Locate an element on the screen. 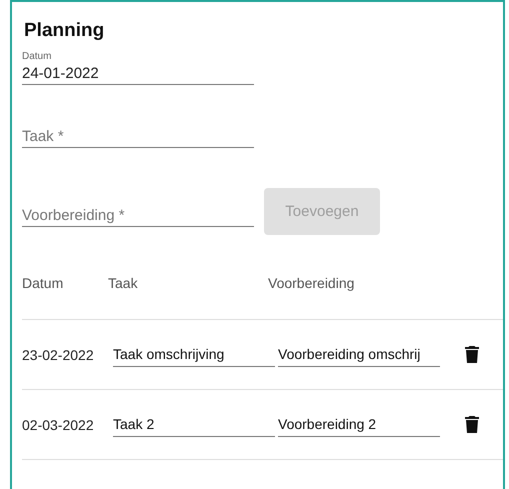 The height and width of the screenshot is (489, 509). date-cell-text: 23-02-2022 is located at coordinates (58, 354).